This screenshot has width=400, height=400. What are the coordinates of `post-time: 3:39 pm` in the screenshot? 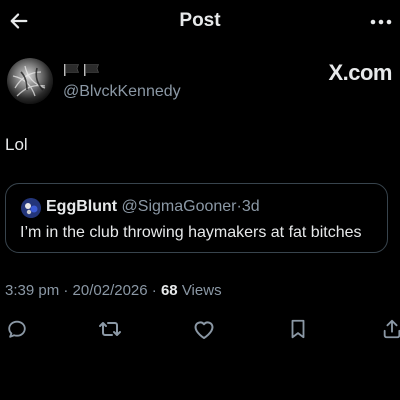 It's located at (32, 290).